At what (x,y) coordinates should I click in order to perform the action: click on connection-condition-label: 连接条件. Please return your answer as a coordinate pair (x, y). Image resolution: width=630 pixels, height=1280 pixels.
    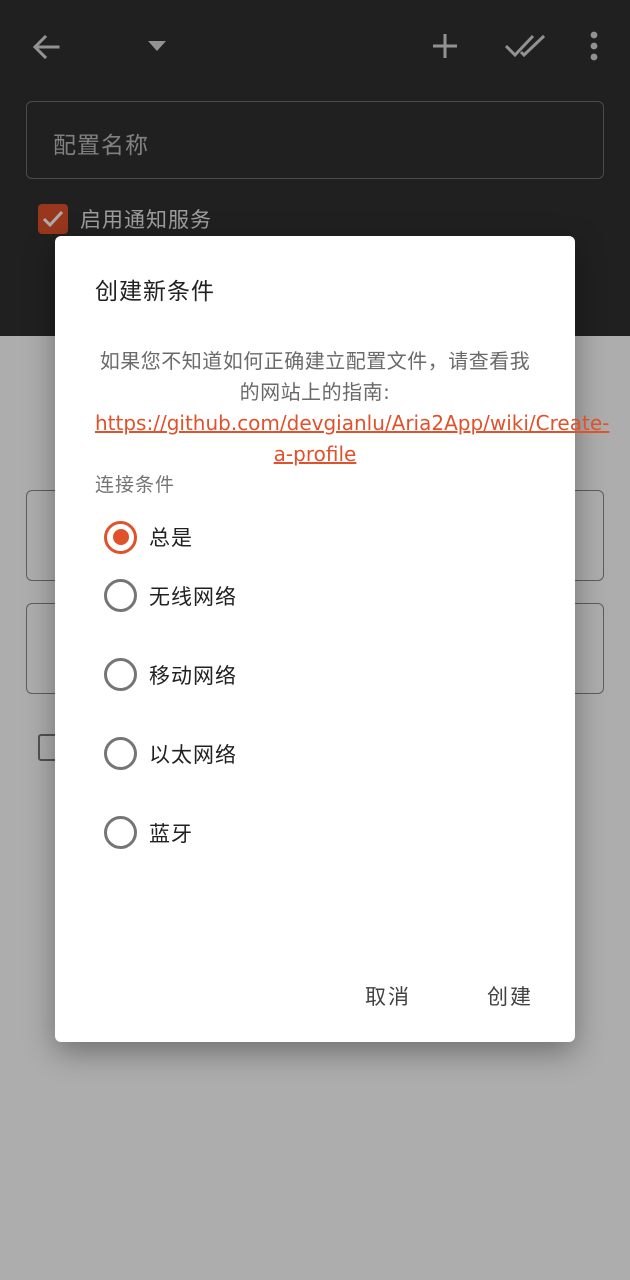
    Looking at the image, I should click on (135, 485).